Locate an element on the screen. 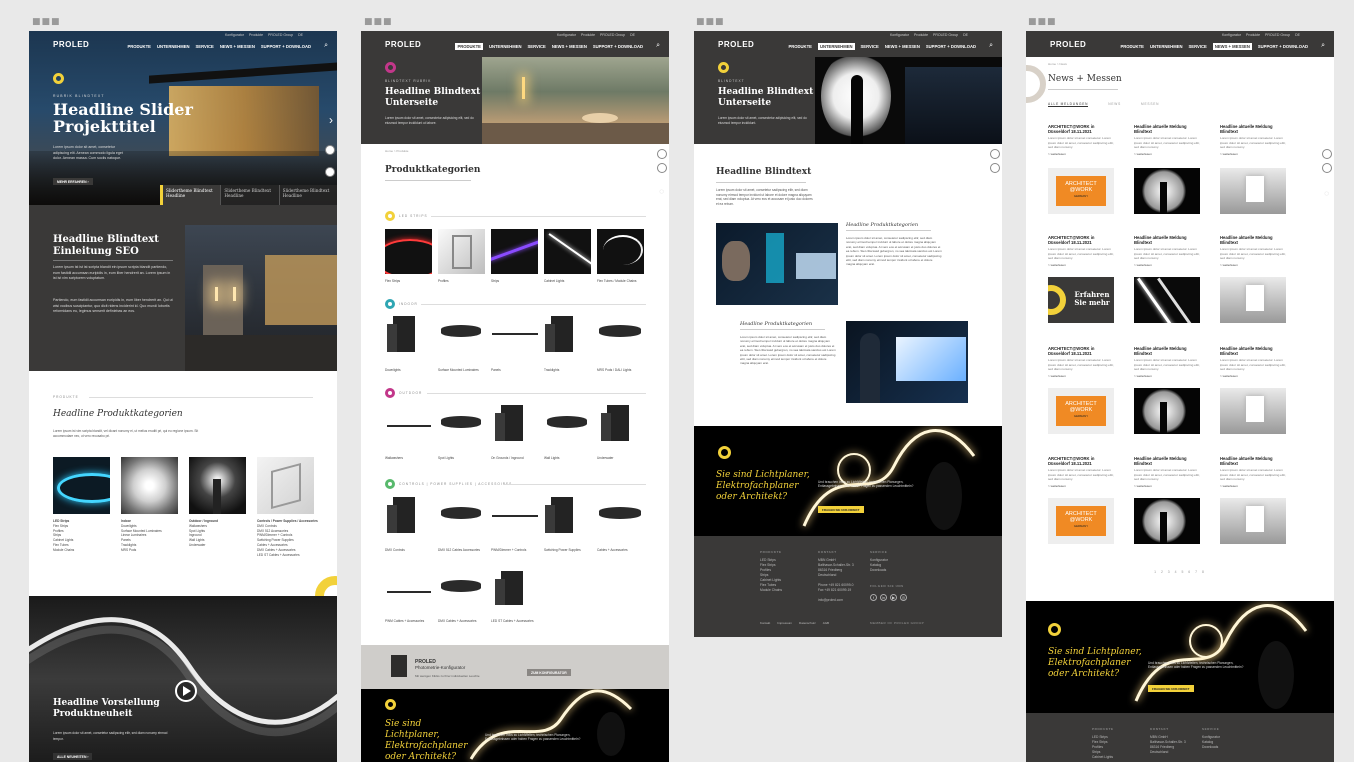 Image resolution: width=1354 pixels, height=762 pixels. category-link: Strips is located at coordinates (57, 535).